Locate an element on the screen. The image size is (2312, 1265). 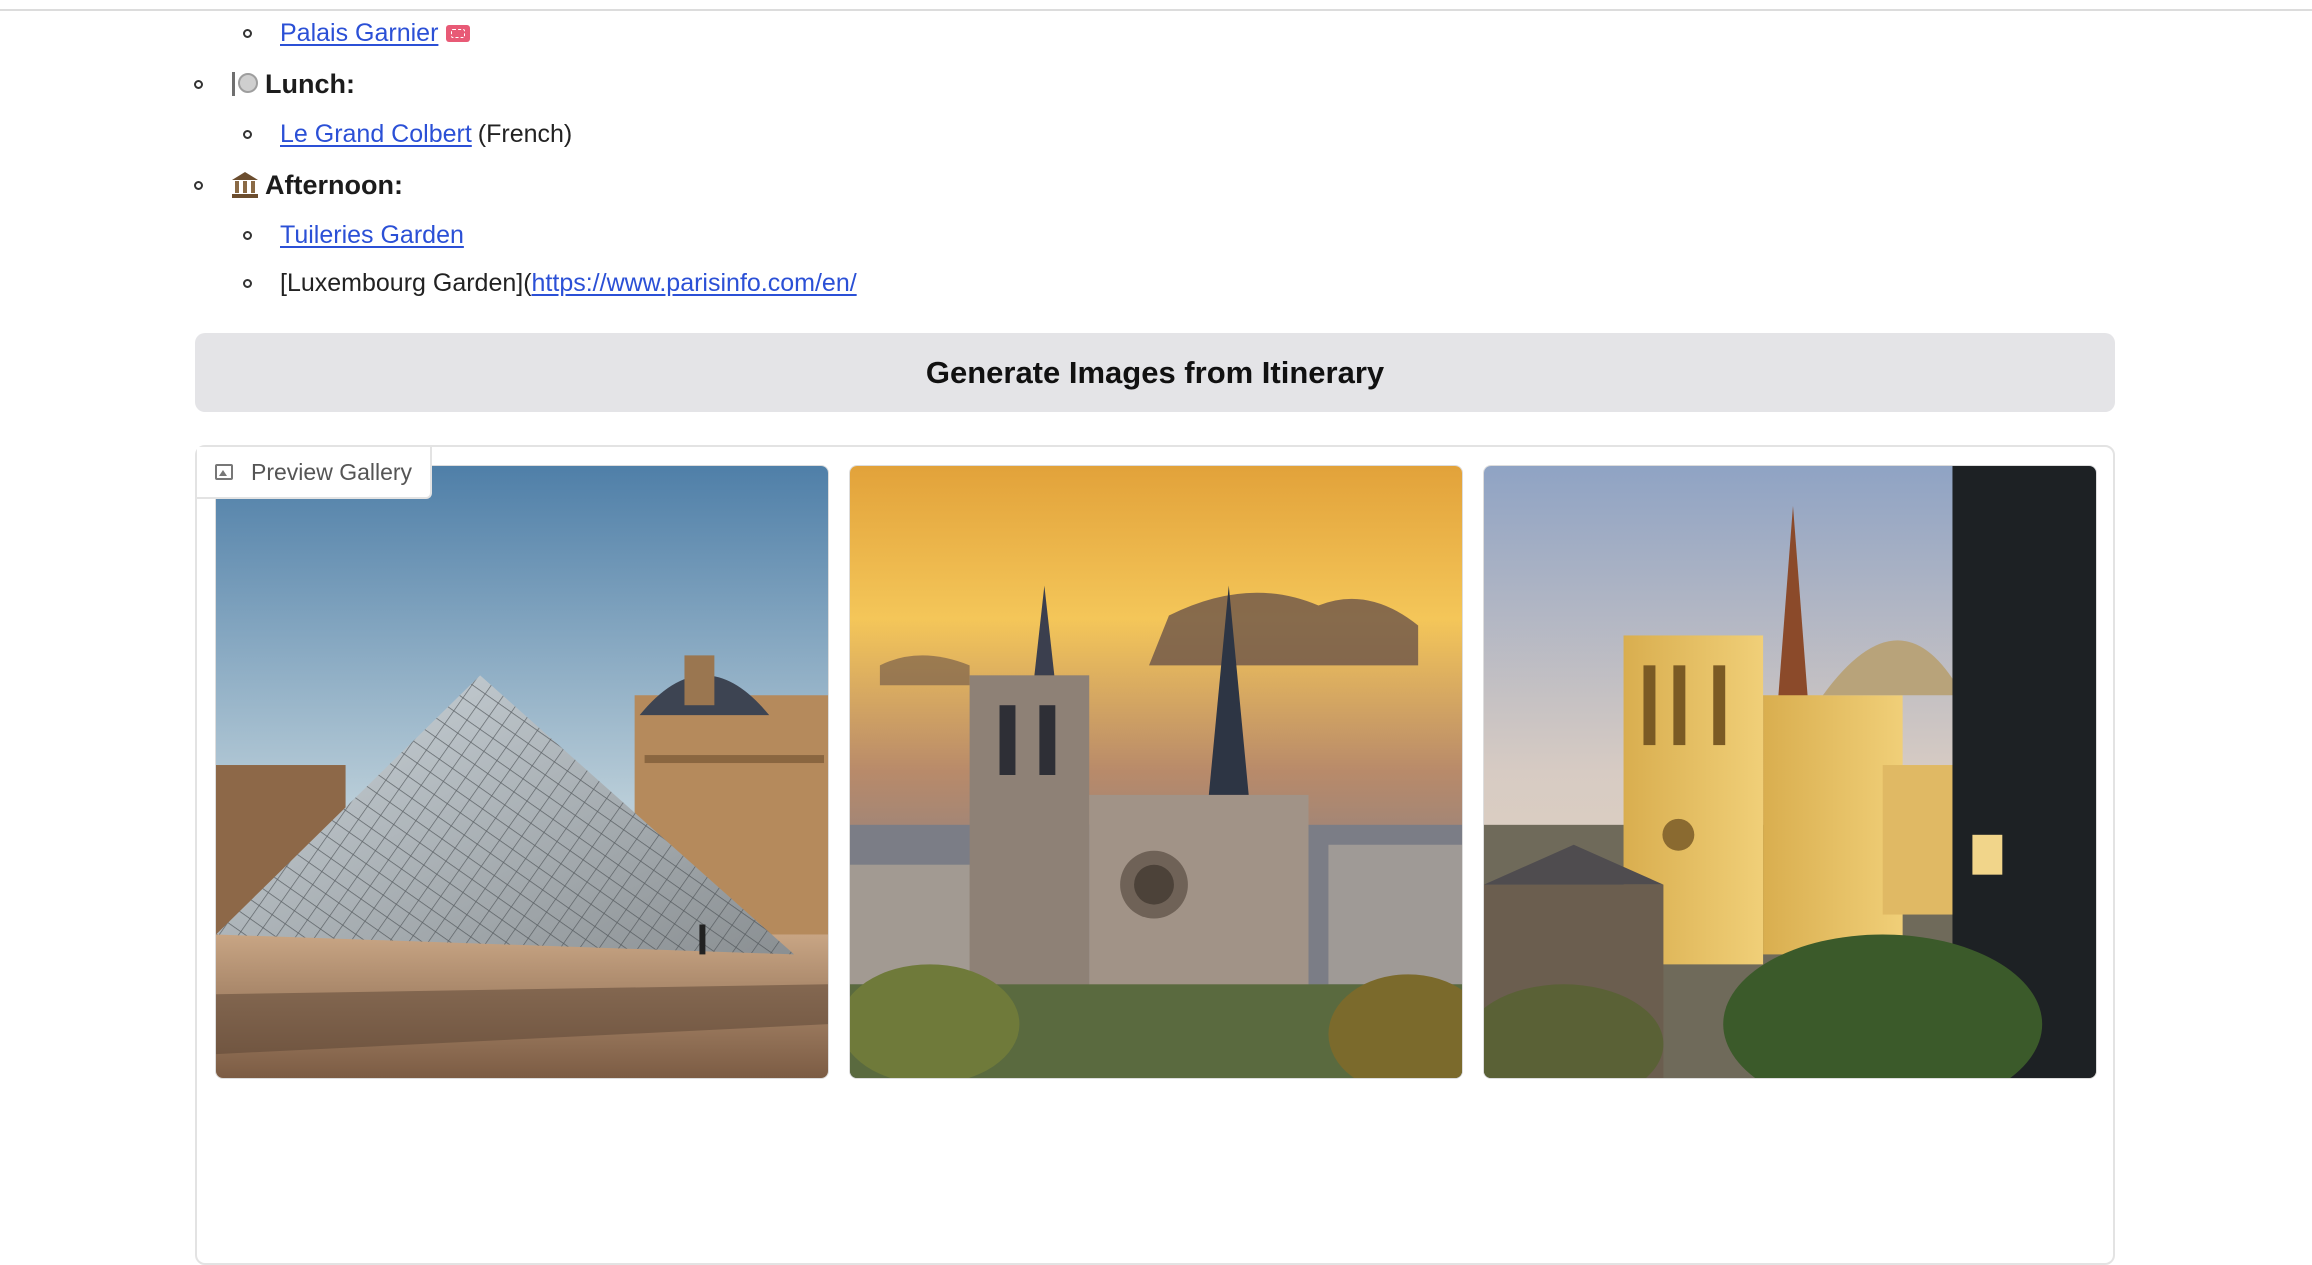
gallery-label: Preview Gallery is located at coordinates (315, 473).